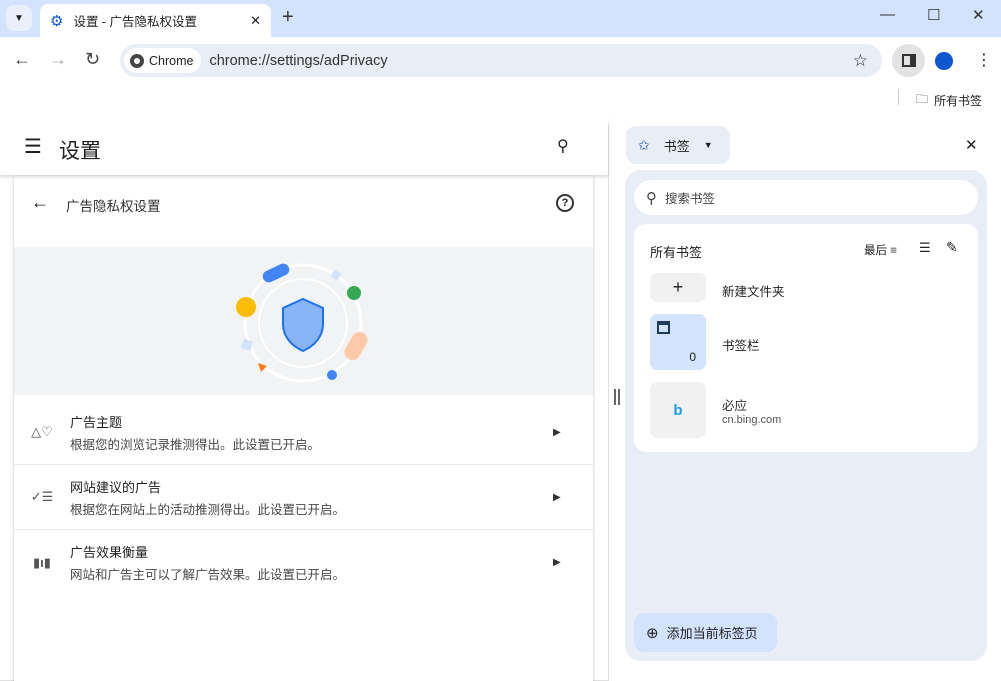 Image resolution: width=1001 pixels, height=681 pixels. I want to click on minimize-button: —, so click(887, 14).